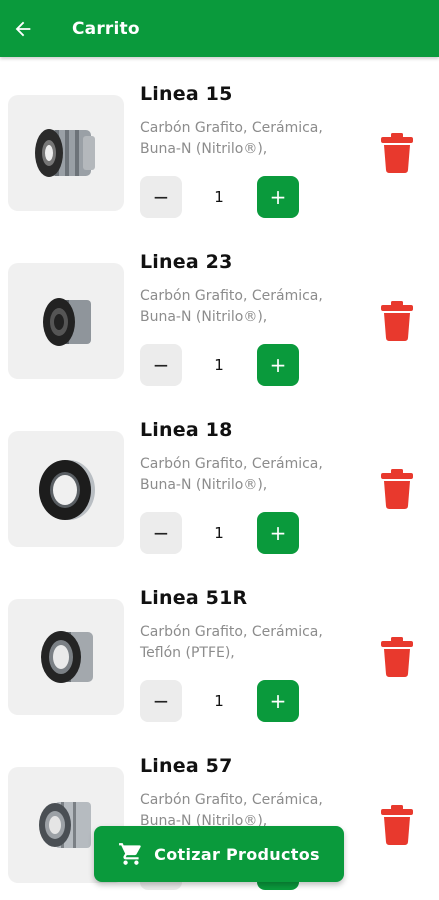 Image resolution: width=439 pixels, height=900 pixels. Describe the element at coordinates (186, 262) in the screenshot. I see `product-name: Linea 23` at that location.